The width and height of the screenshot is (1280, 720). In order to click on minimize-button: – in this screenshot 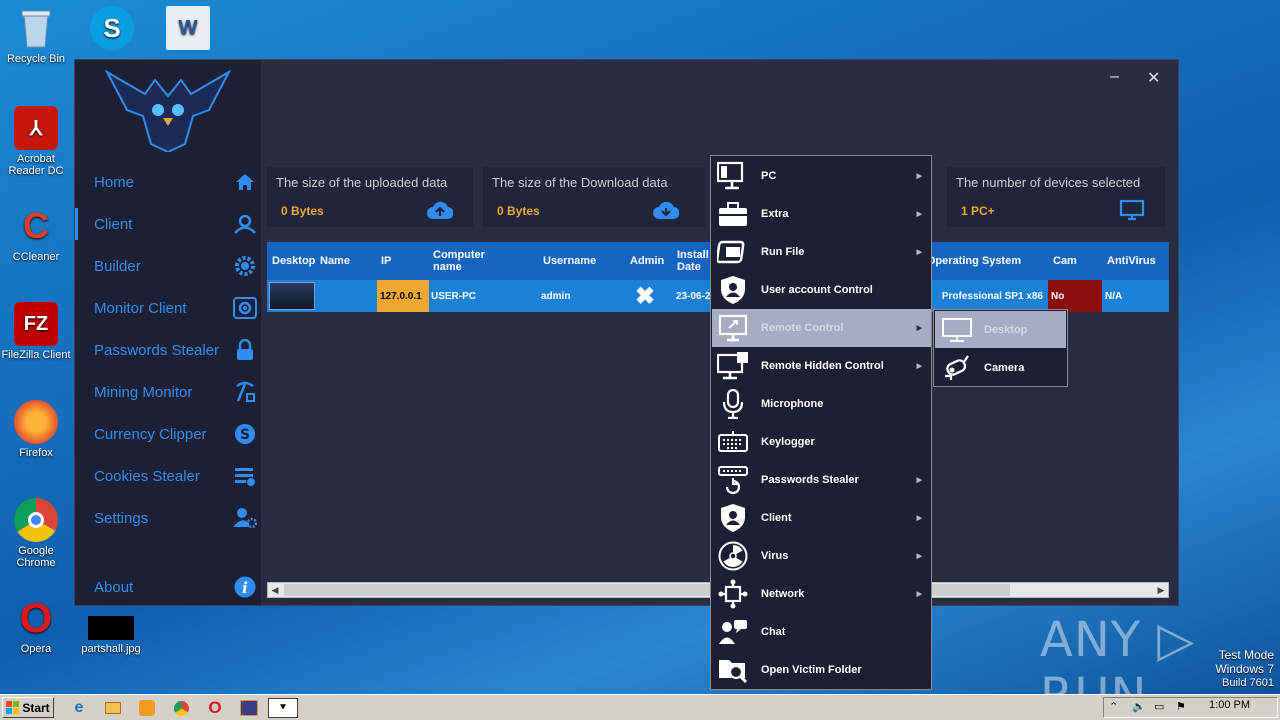, I will do `click(1114, 77)`.